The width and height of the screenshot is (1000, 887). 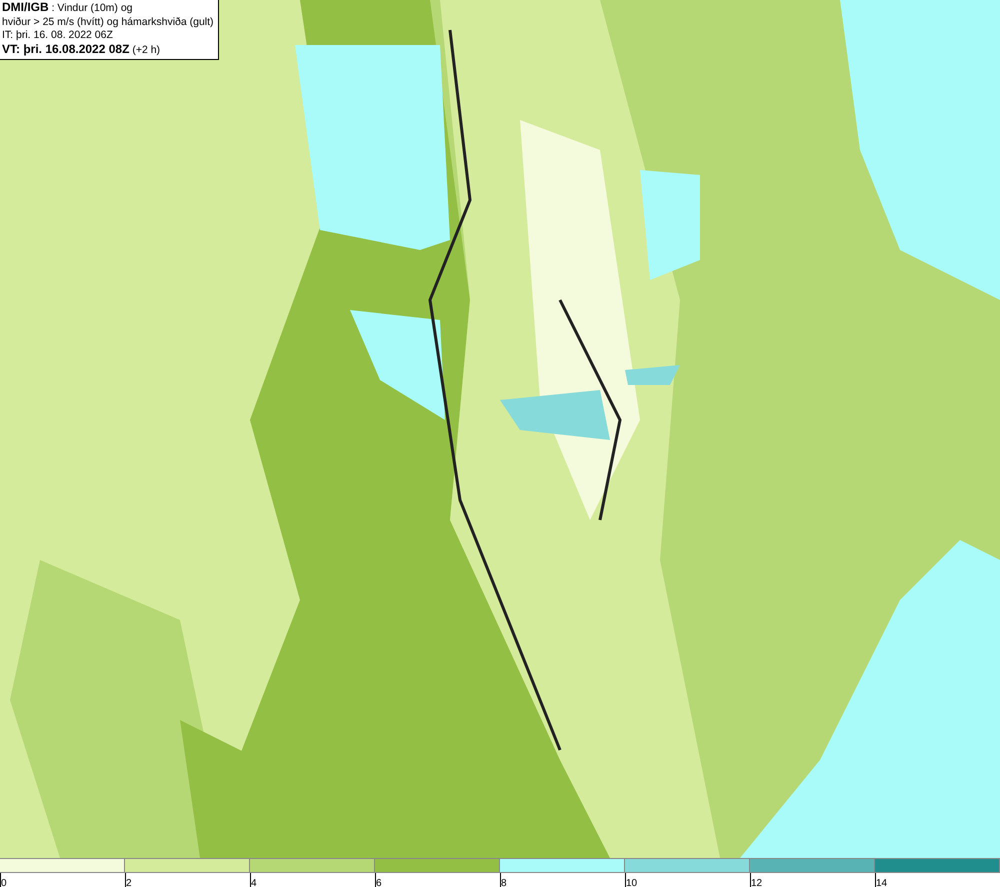 What do you see at coordinates (632, 882) in the screenshot?
I see `legend-label: 10` at bounding box center [632, 882].